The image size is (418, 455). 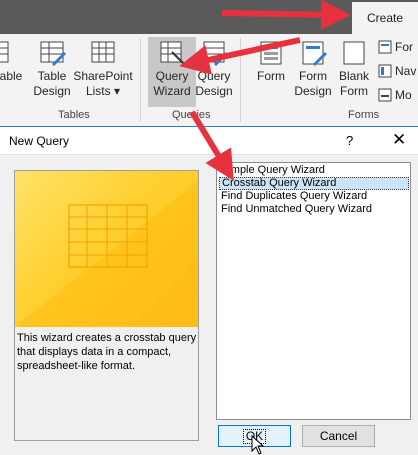 I want to click on form-design-button: Form Design, so click(x=313, y=69).